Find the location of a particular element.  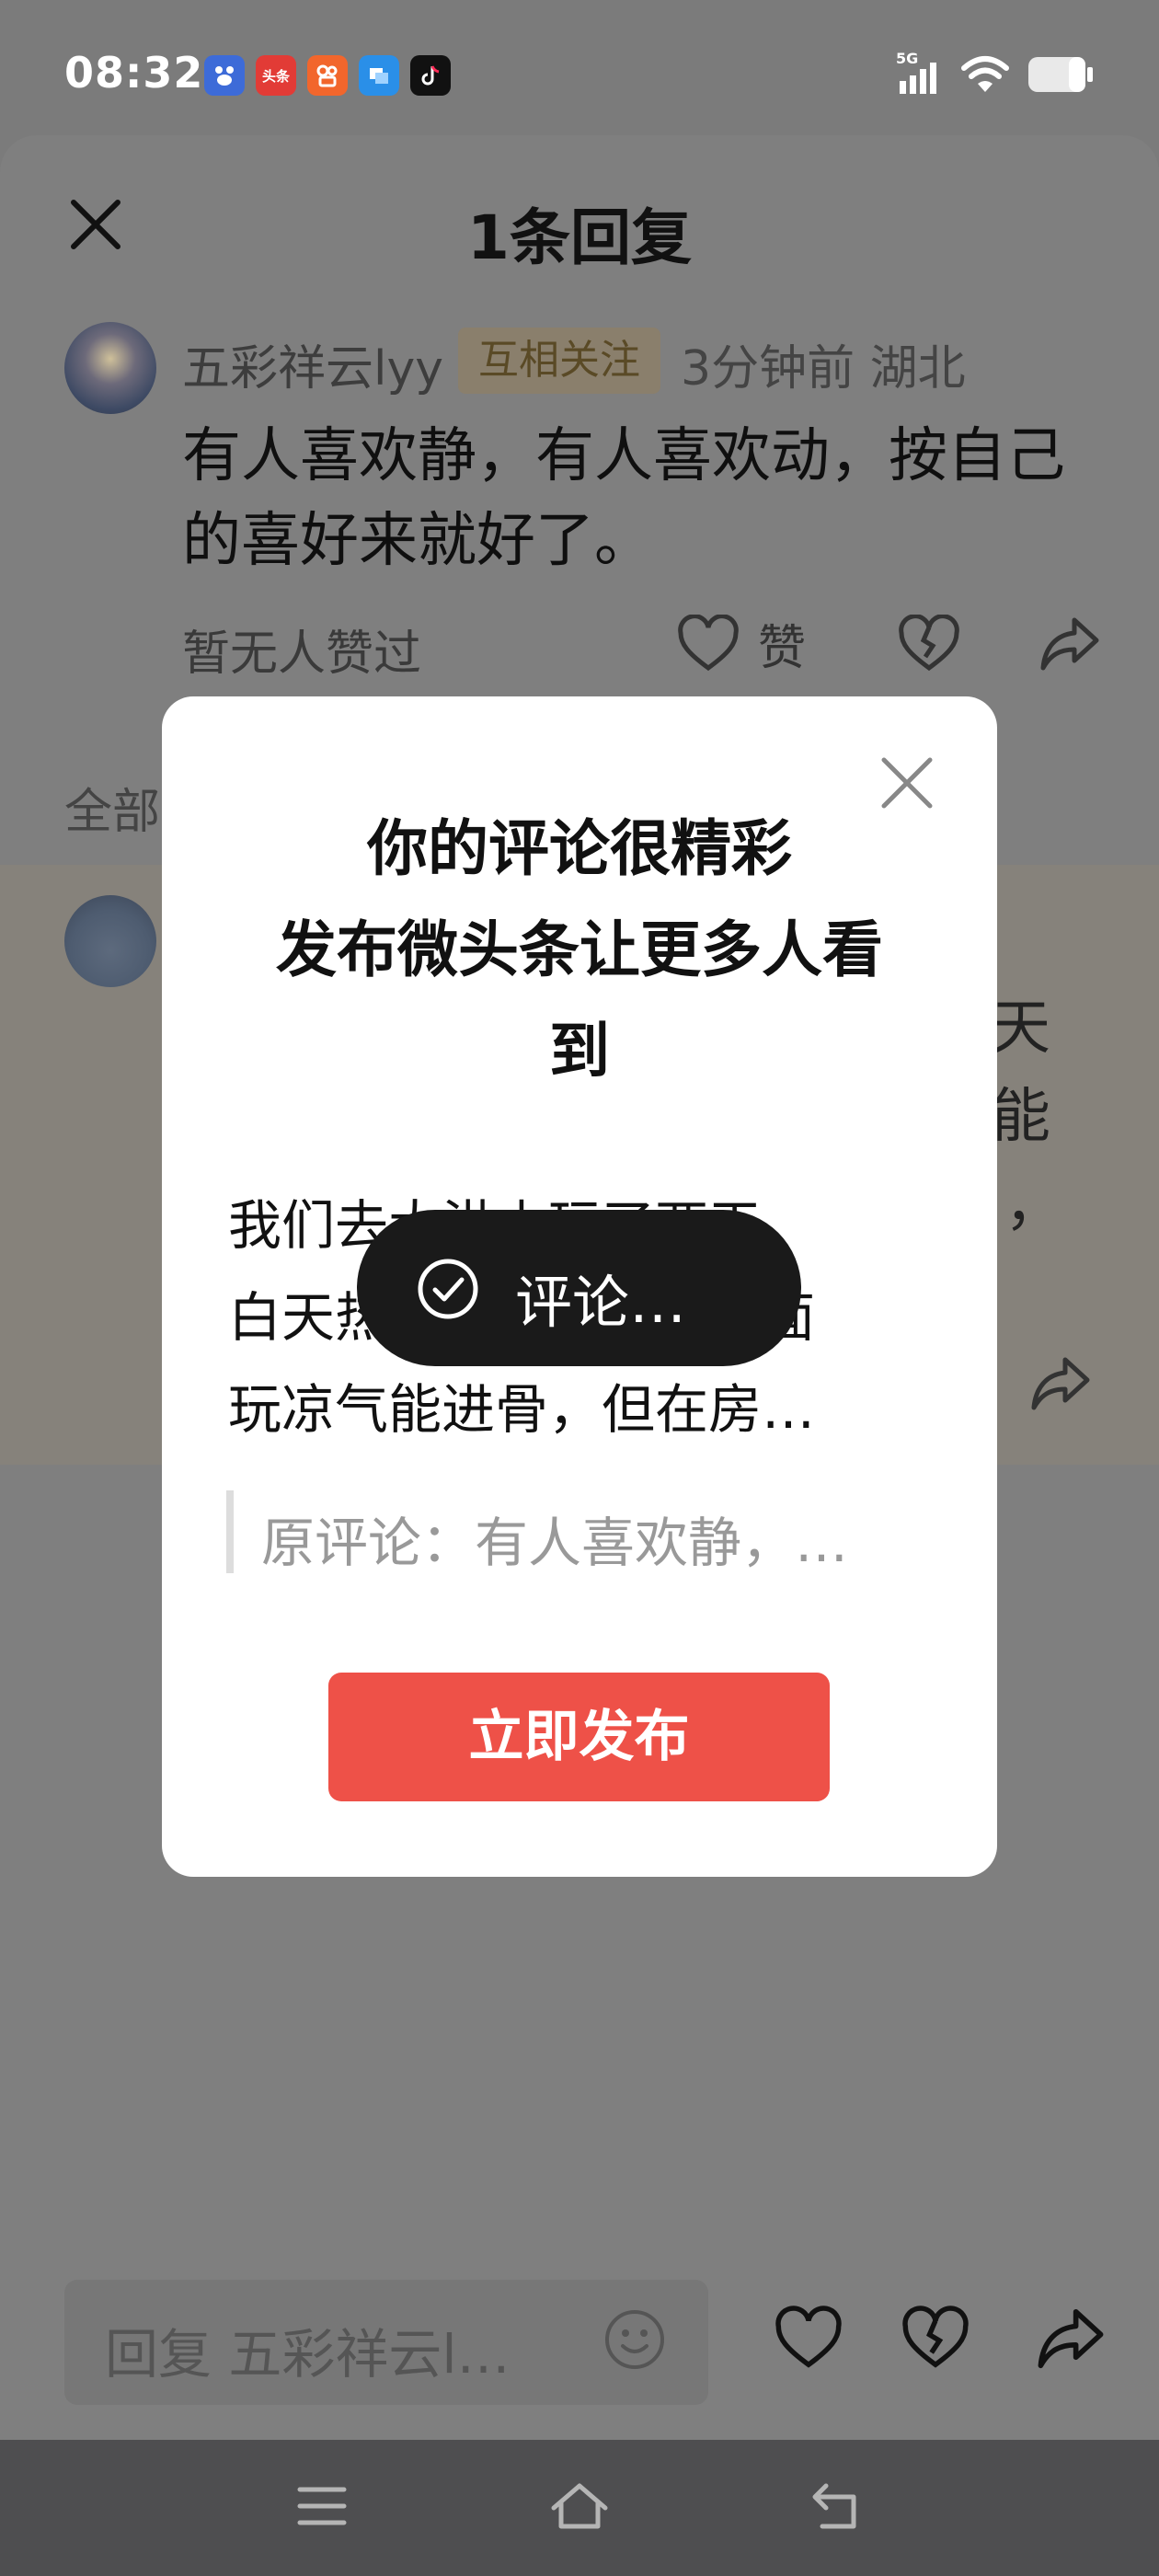

status-bar: 08:32 头条 5G is located at coordinates (579, 69).